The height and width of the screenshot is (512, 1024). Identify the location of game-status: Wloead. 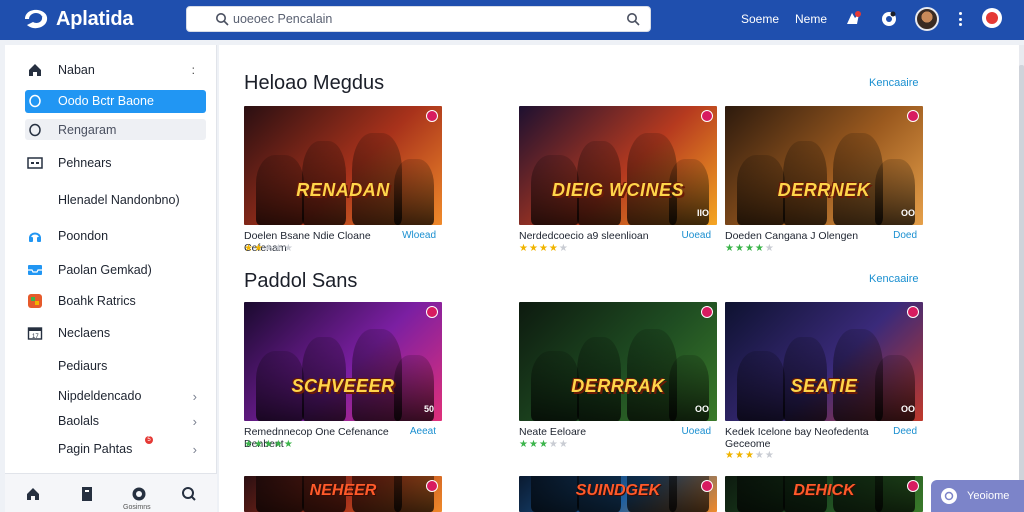
(419, 235).